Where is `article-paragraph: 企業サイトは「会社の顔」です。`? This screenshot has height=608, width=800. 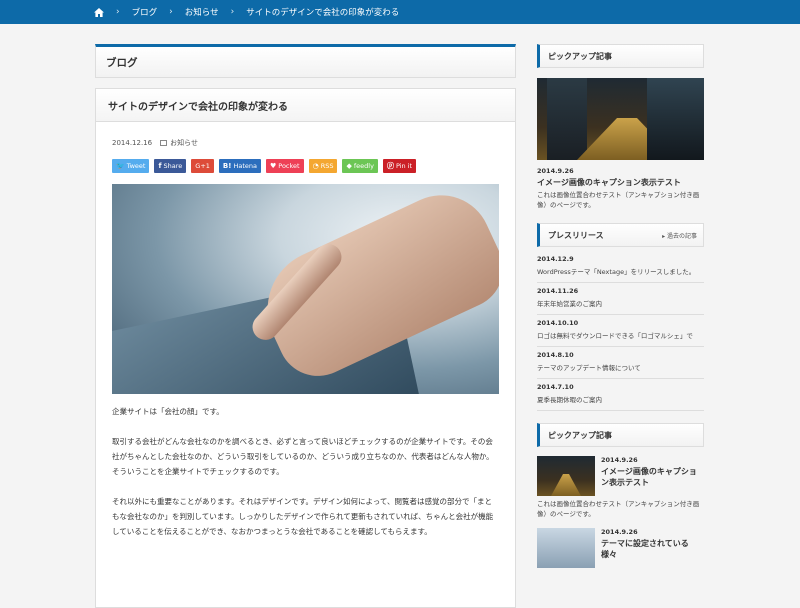 article-paragraph: 企業サイトは「会社の顔」です。 is located at coordinates (168, 411).